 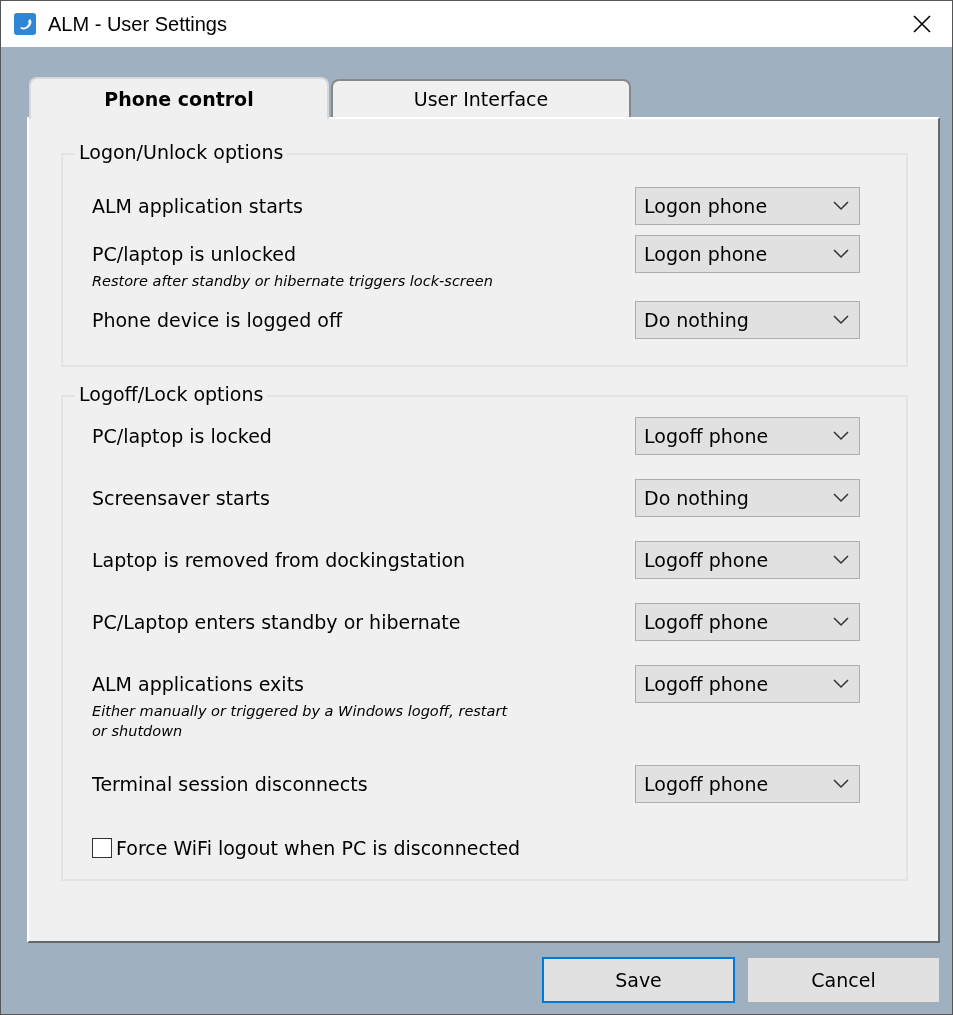 I want to click on close-icon, so click(x=922, y=24).